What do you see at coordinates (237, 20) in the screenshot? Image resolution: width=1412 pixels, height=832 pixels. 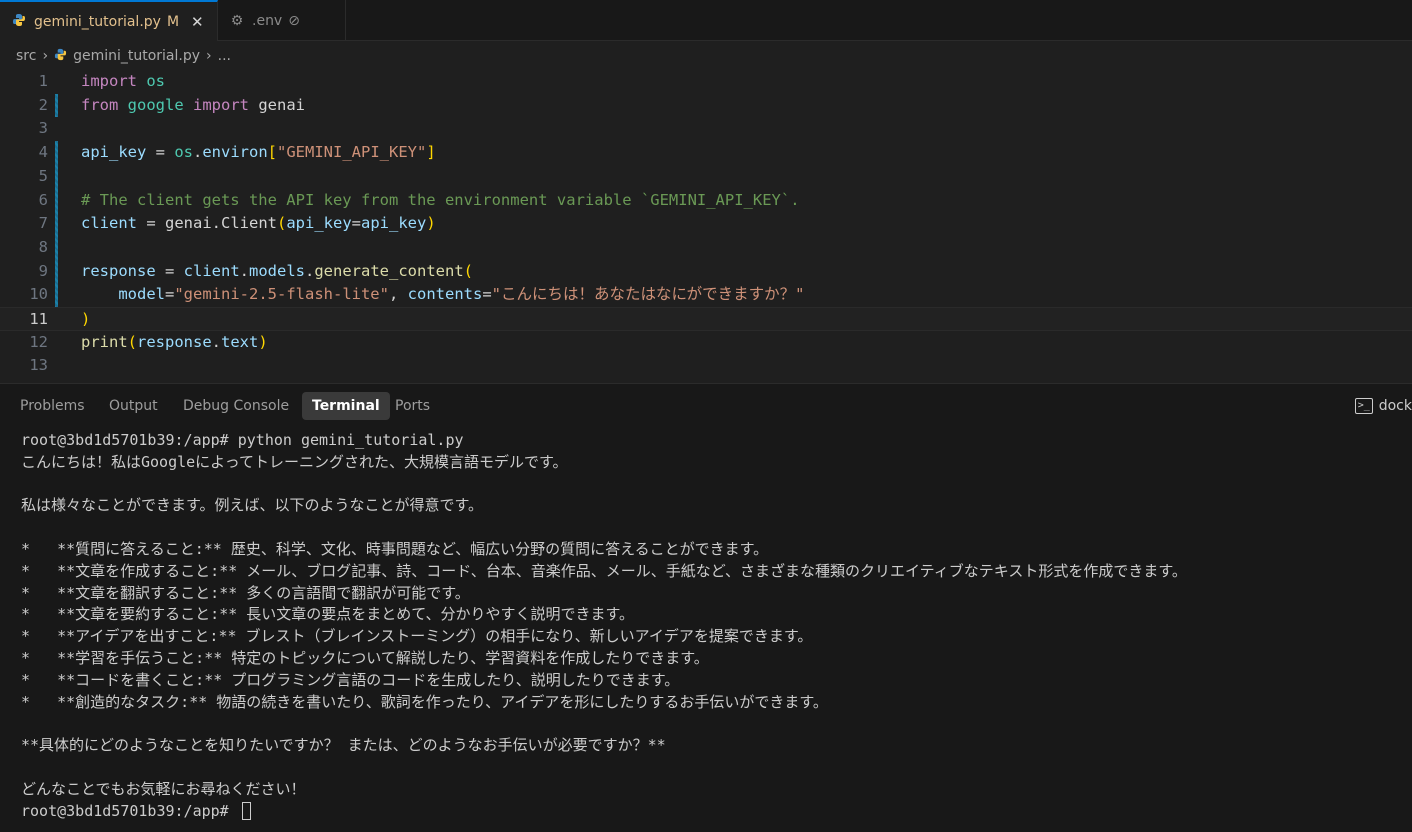 I see `gear-icon: ⚙` at bounding box center [237, 20].